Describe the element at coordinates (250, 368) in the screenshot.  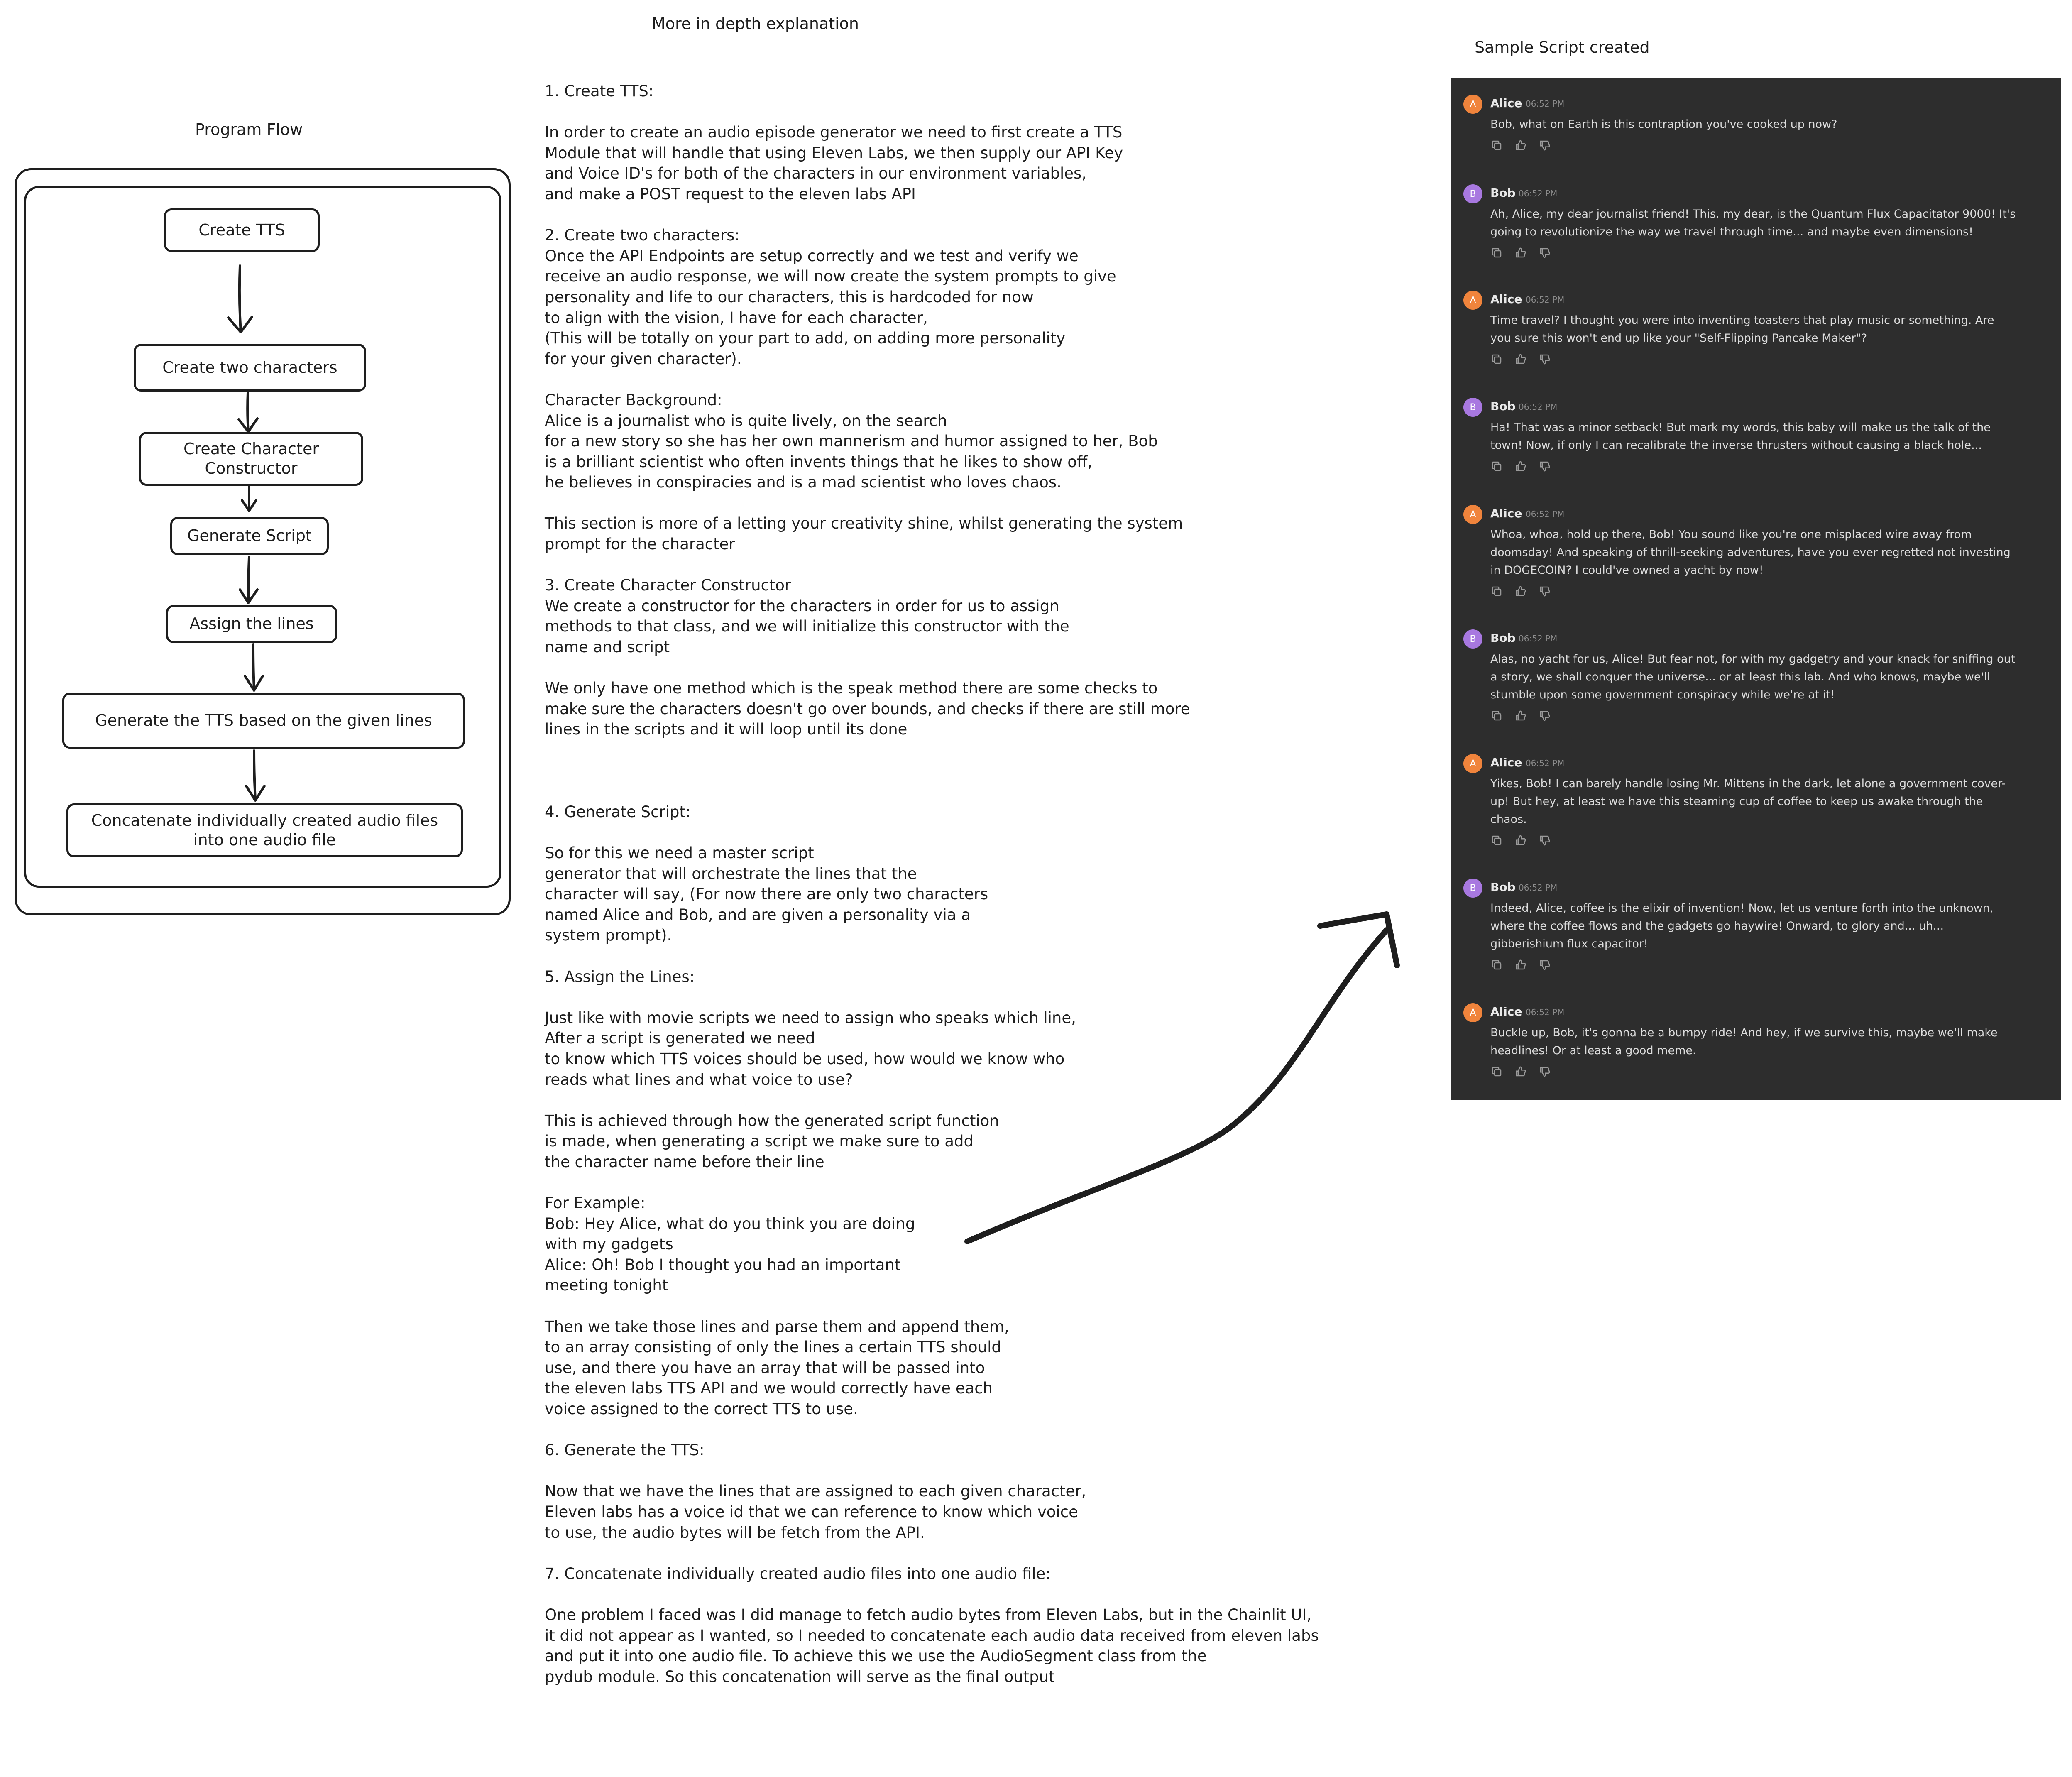
I see `flow-node-create-characters: Create two characters` at that location.